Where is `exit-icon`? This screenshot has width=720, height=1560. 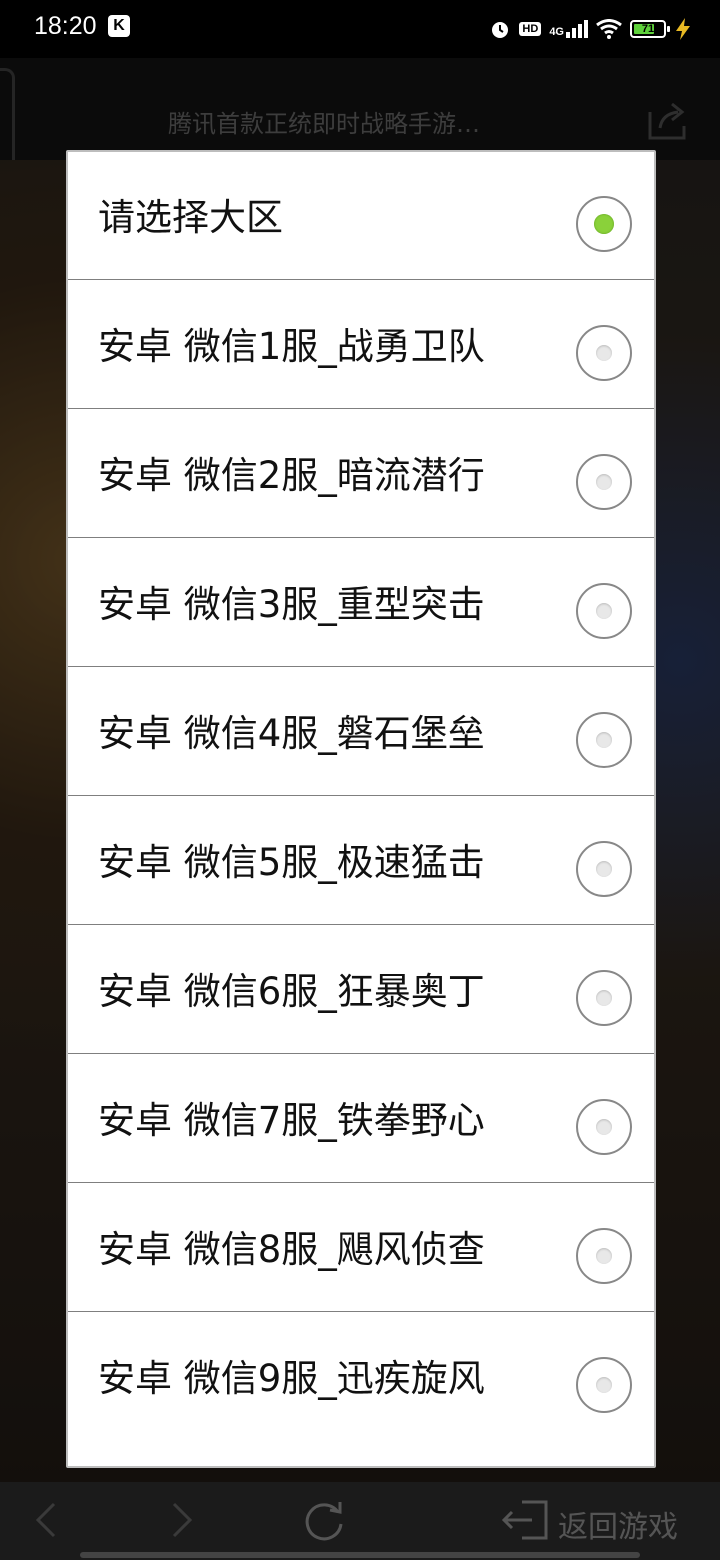
exit-icon is located at coordinates (525, 1520).